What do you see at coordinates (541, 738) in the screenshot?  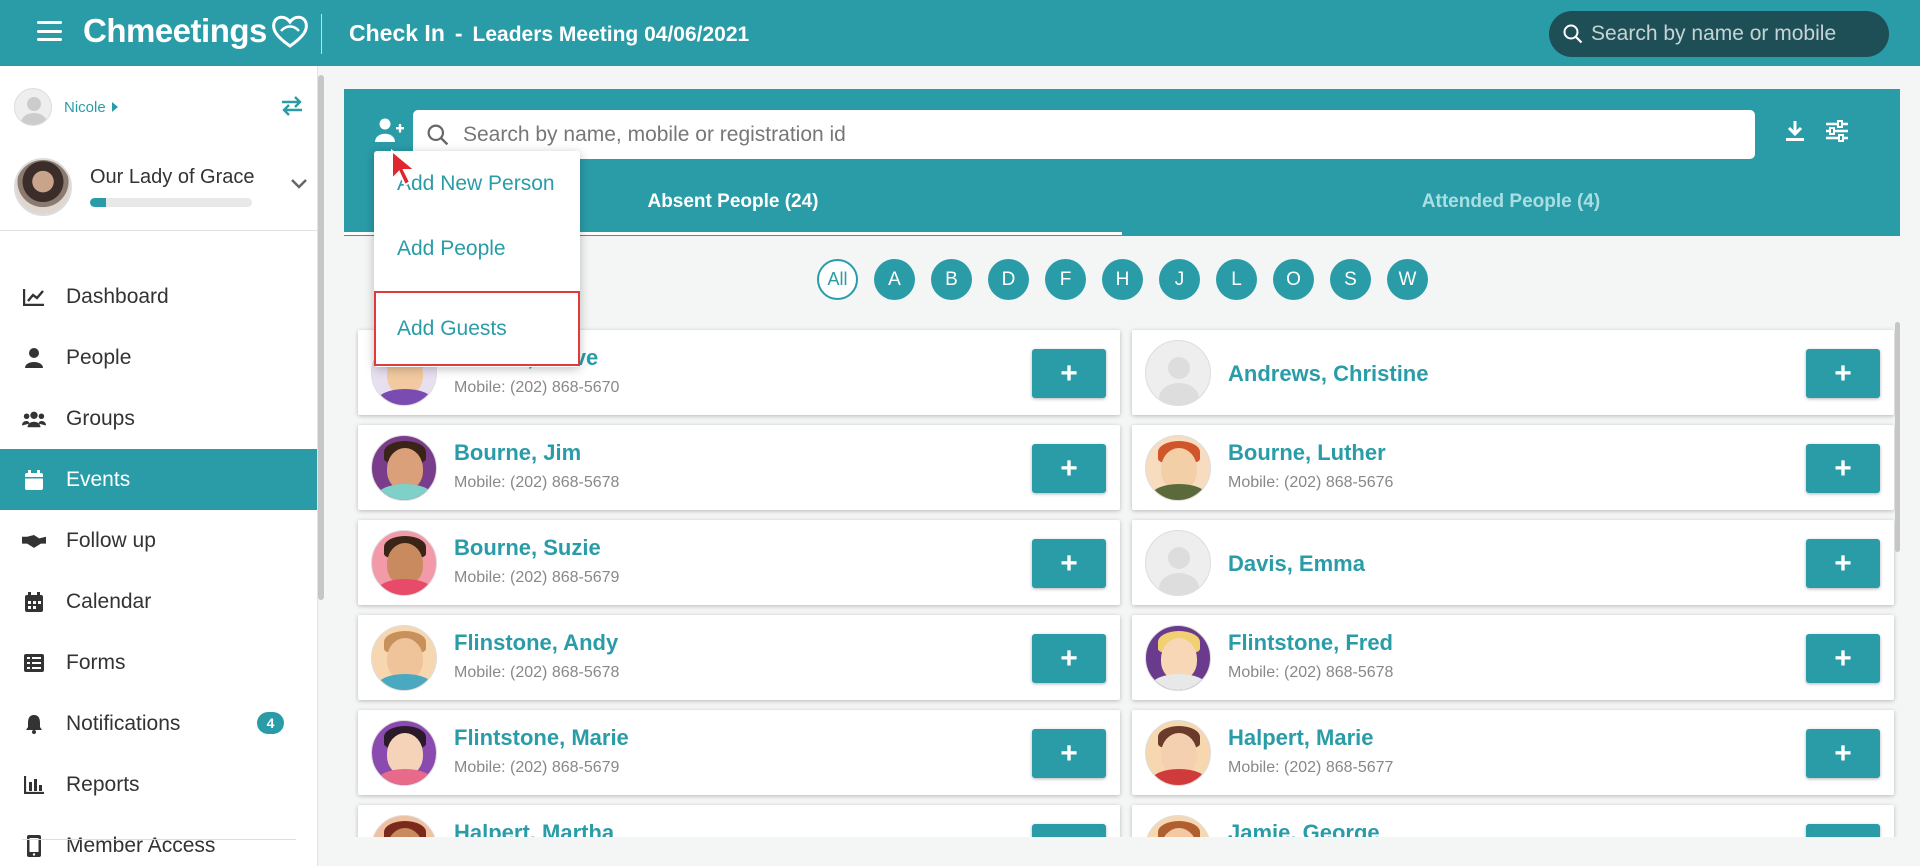 I see `person-name: Flintstone, Marie` at bounding box center [541, 738].